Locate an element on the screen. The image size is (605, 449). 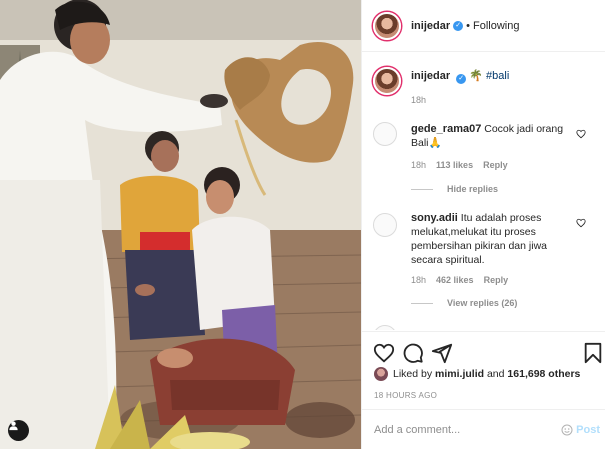
comment-likes: 113 likes is located at coordinates (454, 165).